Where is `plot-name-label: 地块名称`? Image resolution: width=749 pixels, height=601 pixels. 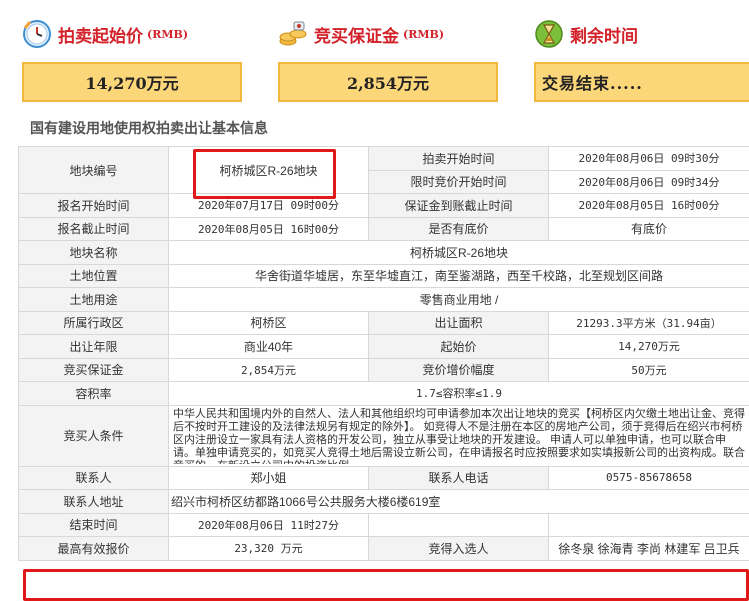
plot-name-label: 地块名称 is located at coordinates (93, 252).